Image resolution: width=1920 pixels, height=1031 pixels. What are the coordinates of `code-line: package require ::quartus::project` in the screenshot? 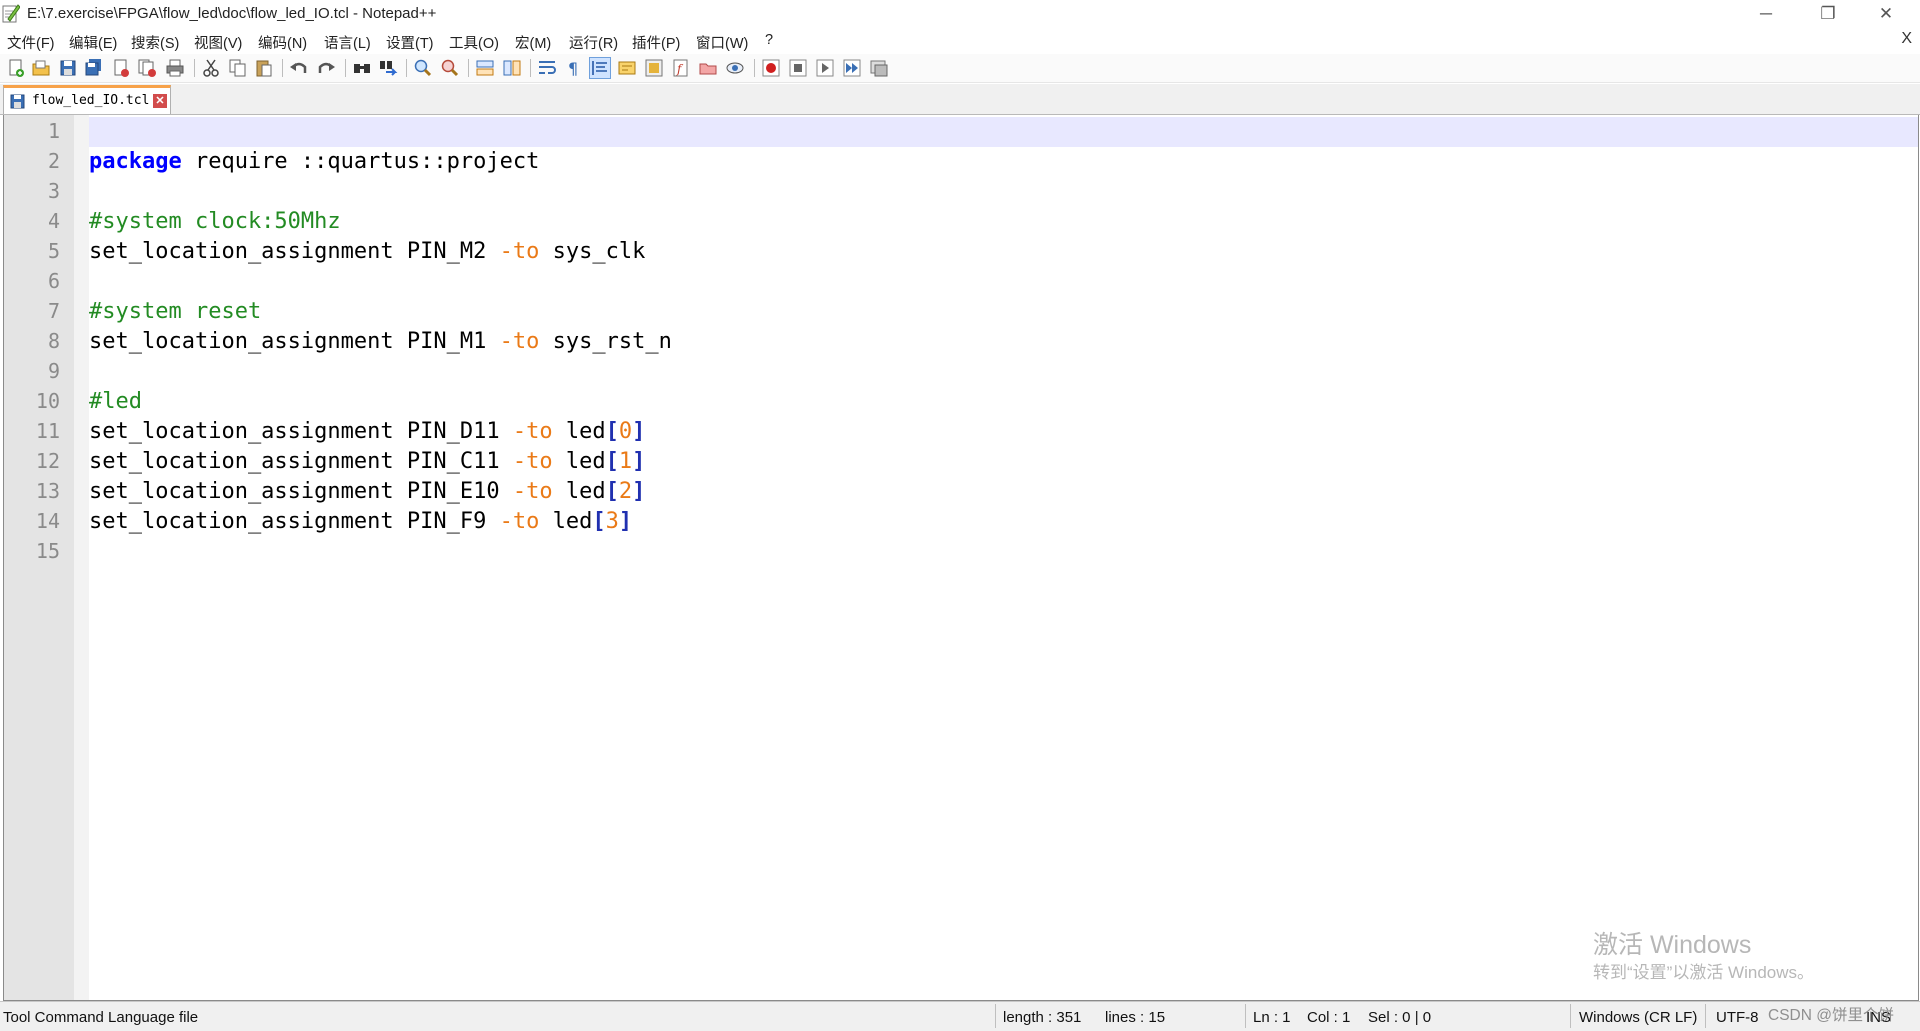 It's located at (314, 162).